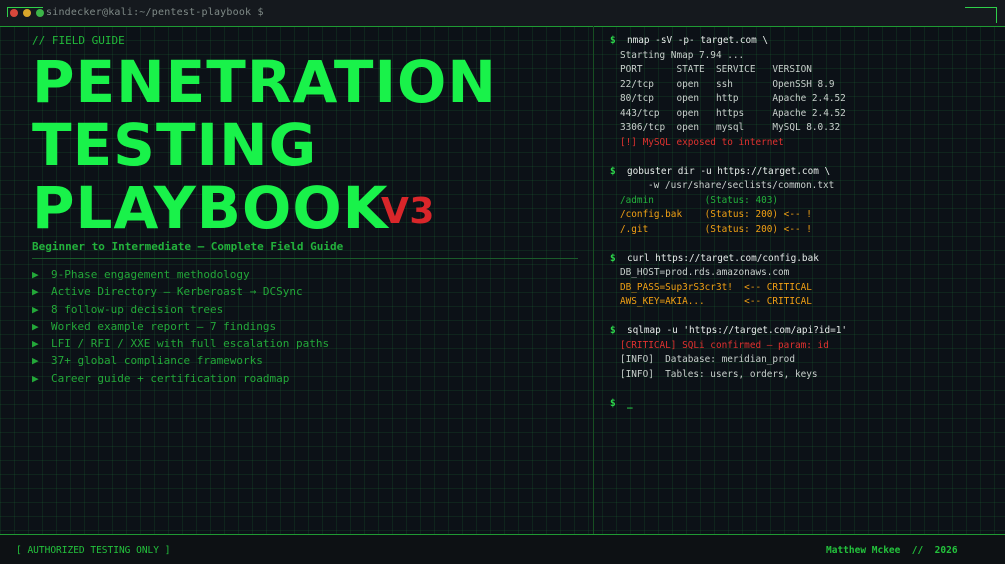  What do you see at coordinates (737, 330) in the screenshot?
I see `command-text: sqlmap -u 'https://target.com/api?id=1'` at bounding box center [737, 330].